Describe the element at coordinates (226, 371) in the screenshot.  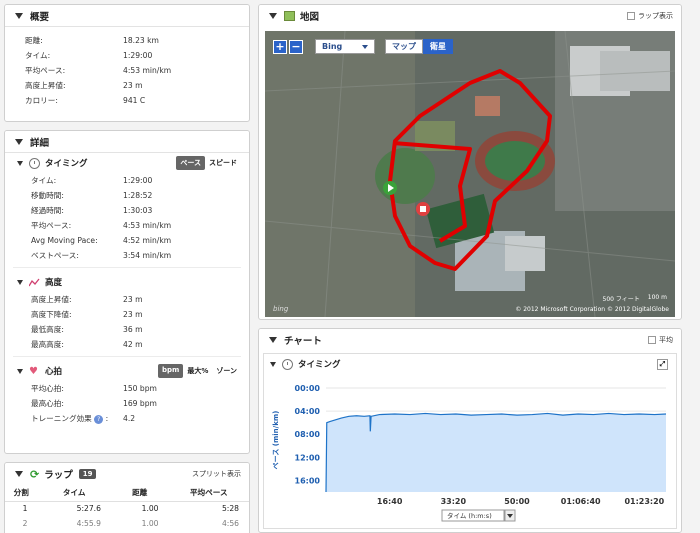
I see `zone-toggle-button: ゾーン` at that location.